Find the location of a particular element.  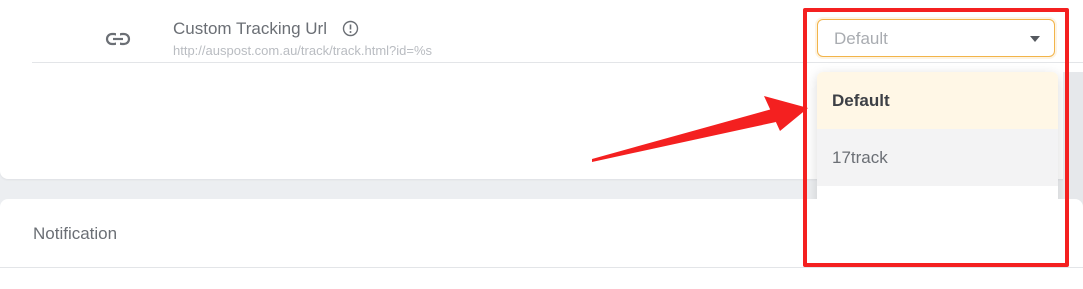

dropdown-option-17track: 17track is located at coordinates (937, 157).